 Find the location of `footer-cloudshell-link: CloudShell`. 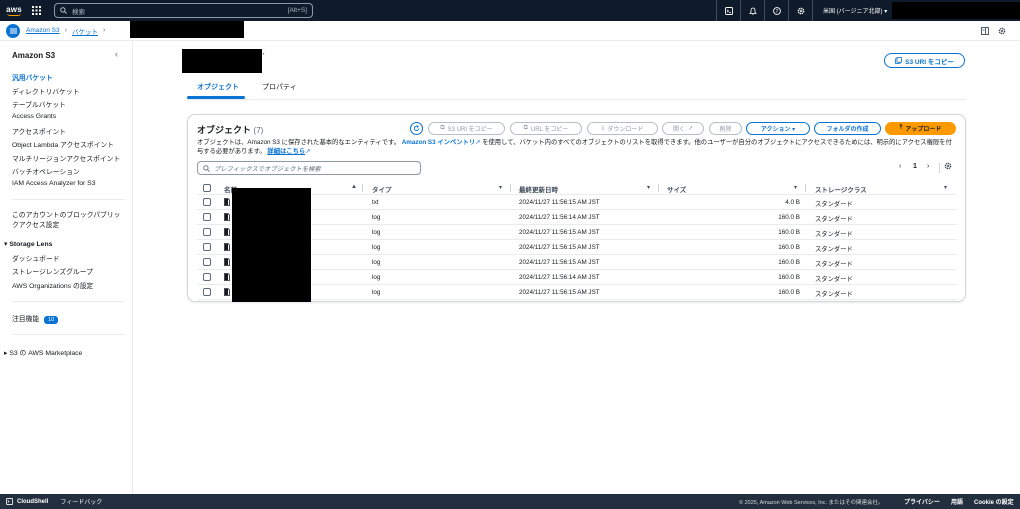

footer-cloudshell-link: CloudShell is located at coordinates (32, 502).